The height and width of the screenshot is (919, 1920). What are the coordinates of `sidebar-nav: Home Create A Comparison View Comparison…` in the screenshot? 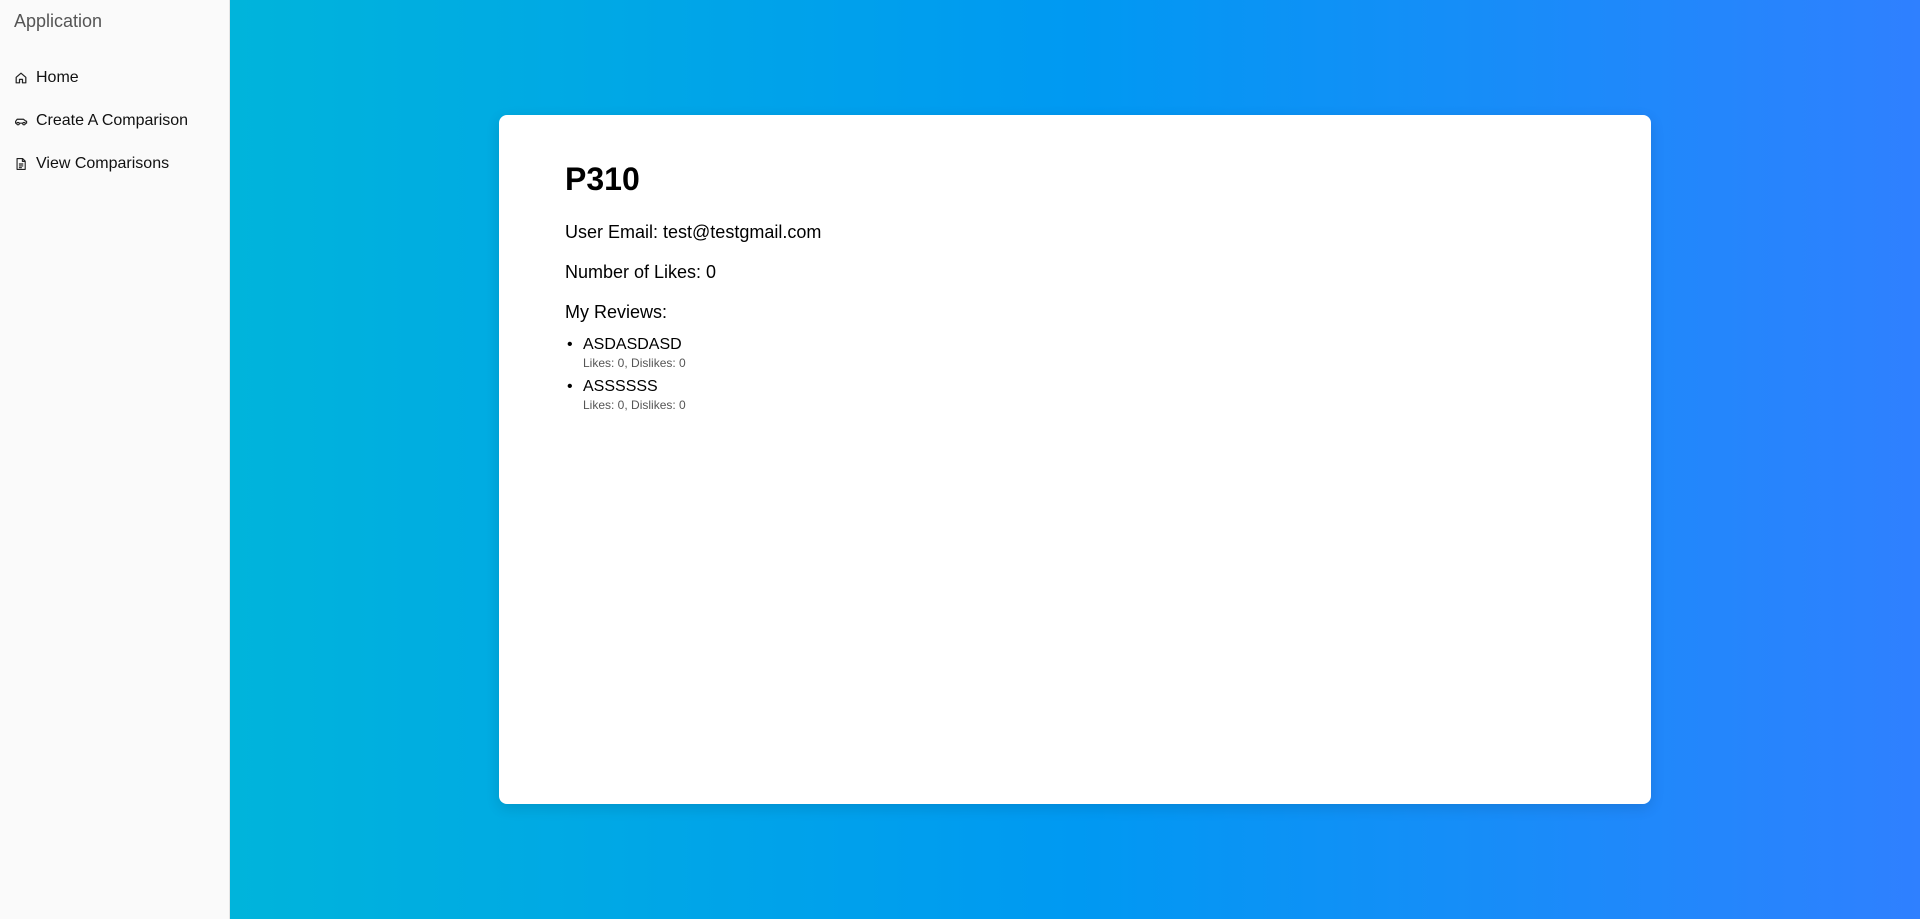 It's located at (114, 120).